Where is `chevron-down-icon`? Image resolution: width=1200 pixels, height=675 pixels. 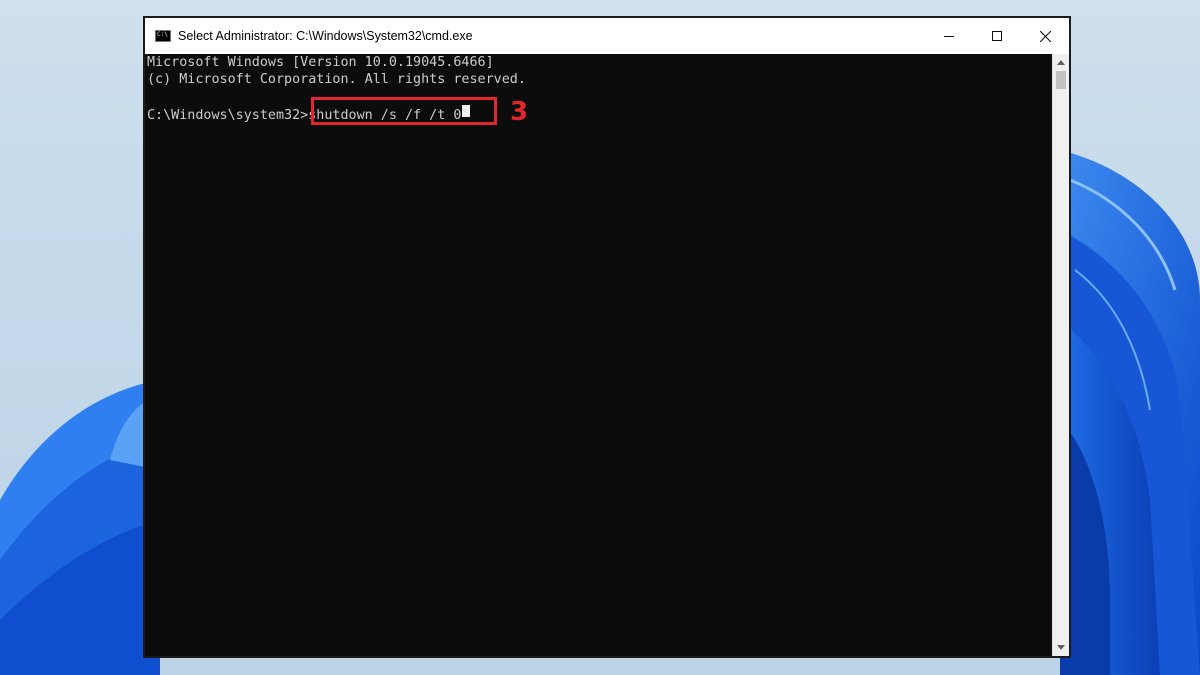
chevron-down-icon is located at coordinates (1061, 647).